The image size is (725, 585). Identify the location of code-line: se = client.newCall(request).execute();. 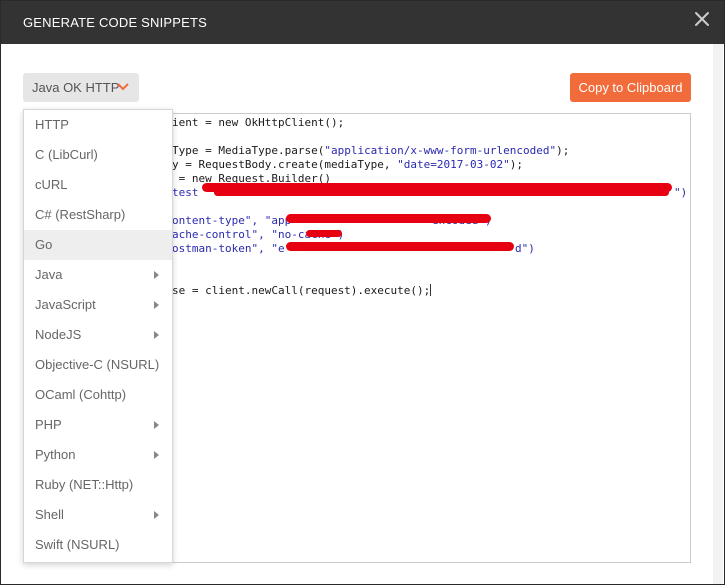
(302, 291).